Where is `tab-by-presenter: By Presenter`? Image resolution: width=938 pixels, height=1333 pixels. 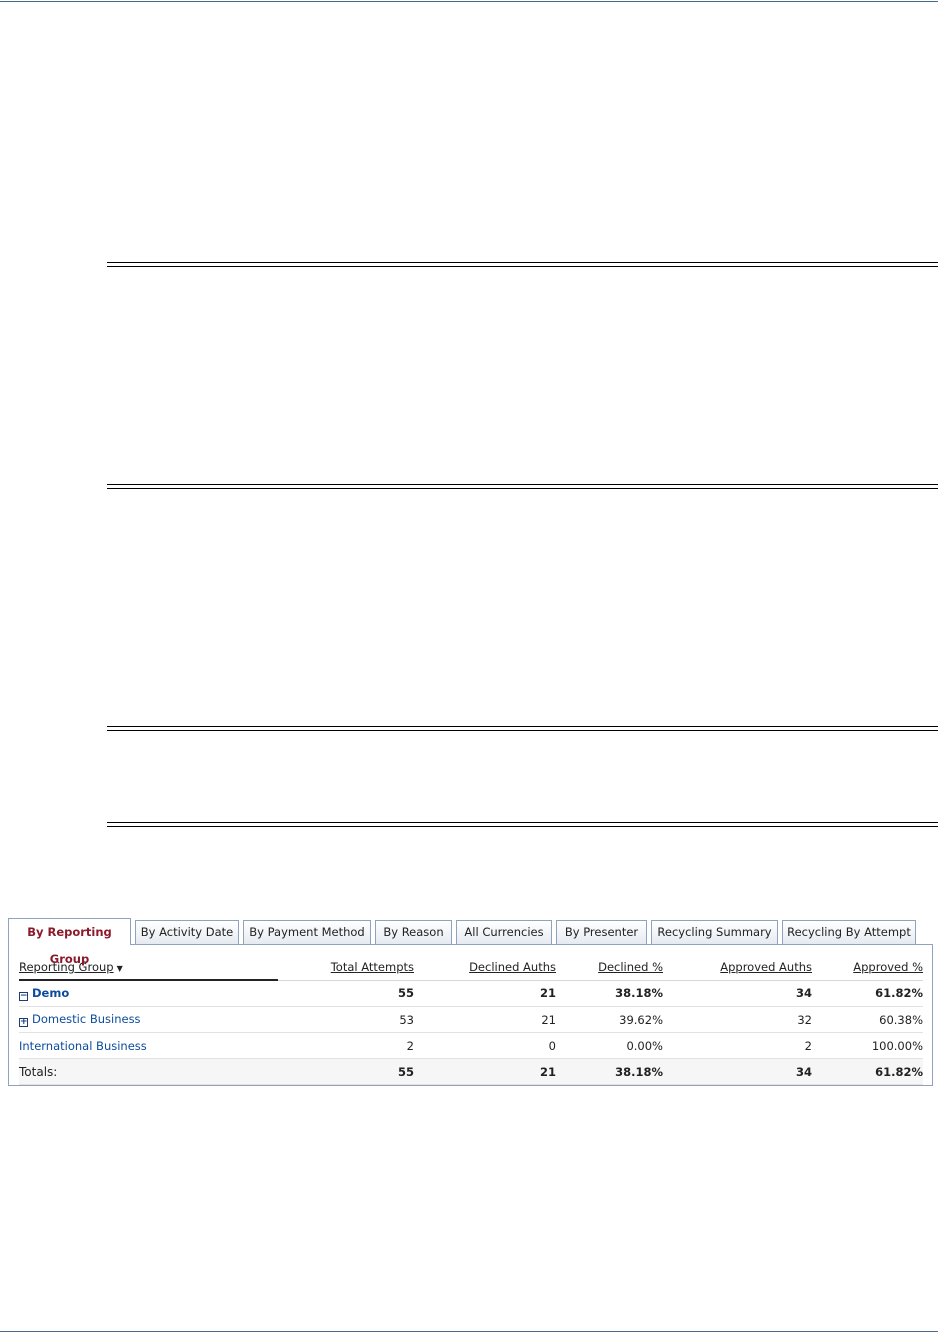 tab-by-presenter: By Presenter is located at coordinates (601, 932).